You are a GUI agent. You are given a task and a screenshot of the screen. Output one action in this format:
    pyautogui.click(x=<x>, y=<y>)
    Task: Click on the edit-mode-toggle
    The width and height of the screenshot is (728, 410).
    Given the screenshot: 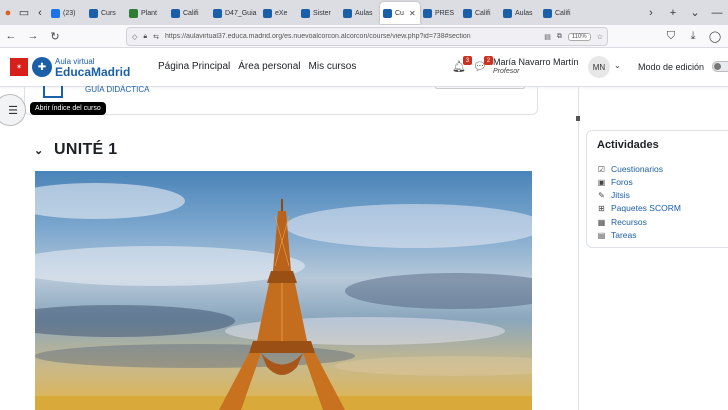 What is the action you would take?
    pyautogui.click(x=720, y=66)
    